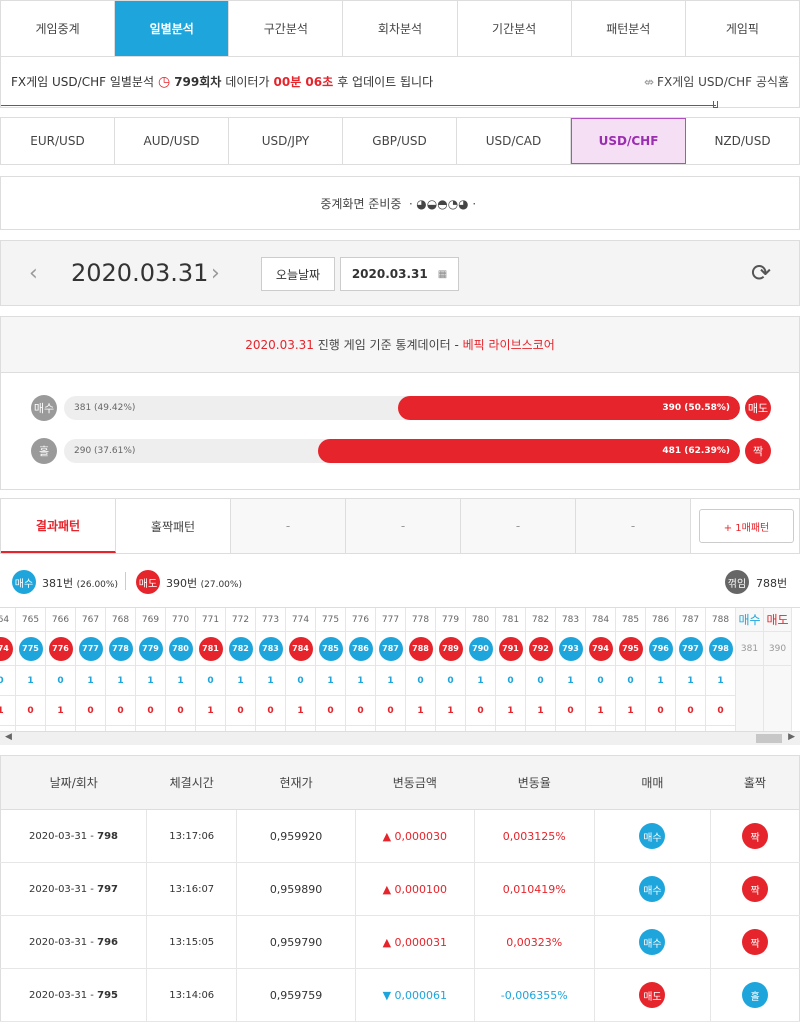 The width and height of the screenshot is (800, 1023). What do you see at coordinates (761, 273) in the screenshot?
I see `refresh-icon: ⟳` at bounding box center [761, 273].